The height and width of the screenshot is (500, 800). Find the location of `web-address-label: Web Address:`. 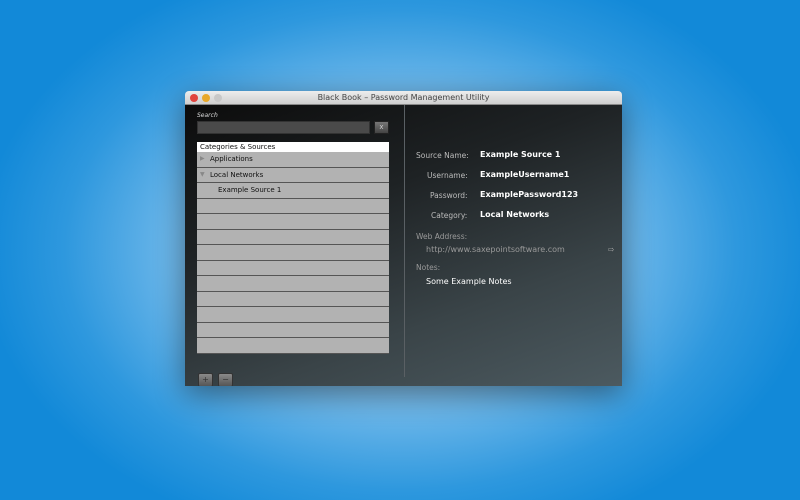

web-address-label: Web Address: is located at coordinates (442, 236).